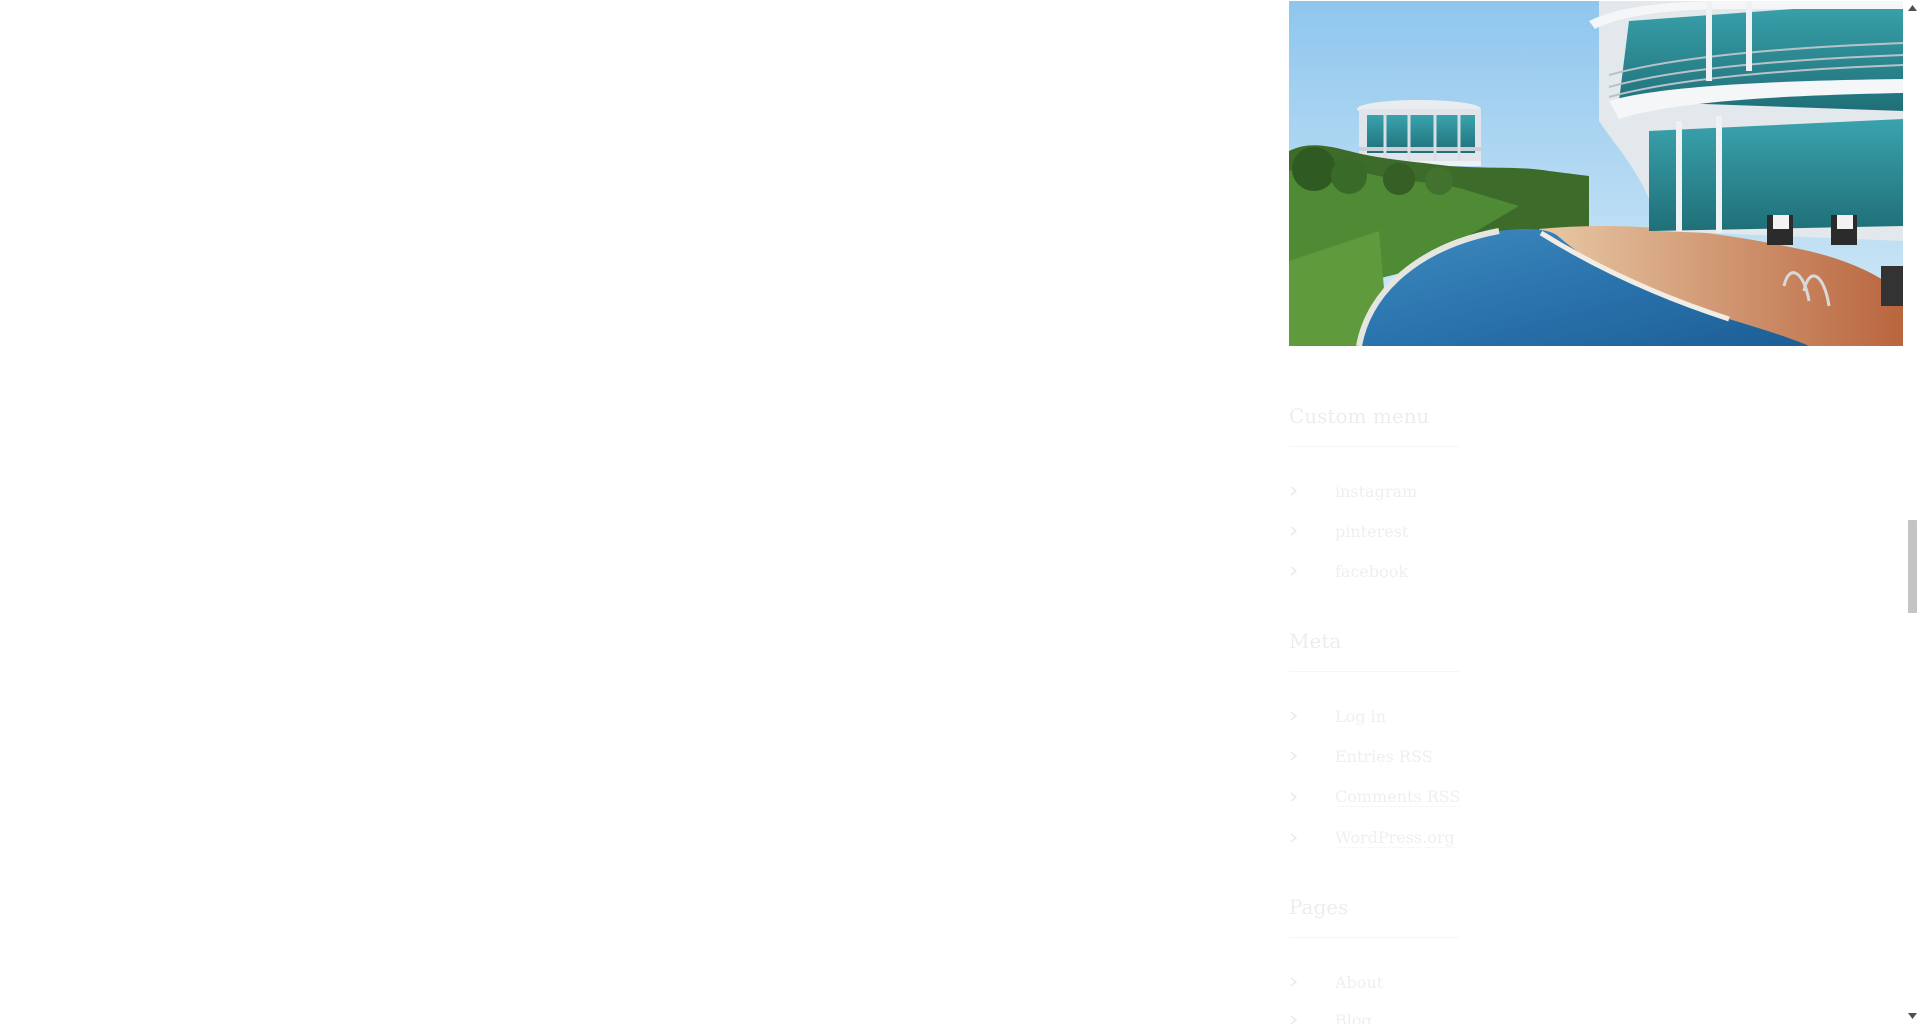  I want to click on menu-link-about: About, so click(1359, 982).